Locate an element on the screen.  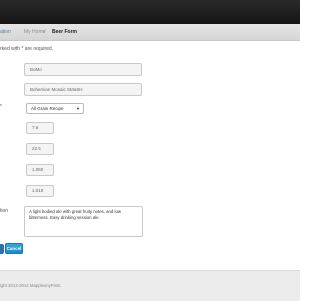
type-label: * is located at coordinates (1, 107).